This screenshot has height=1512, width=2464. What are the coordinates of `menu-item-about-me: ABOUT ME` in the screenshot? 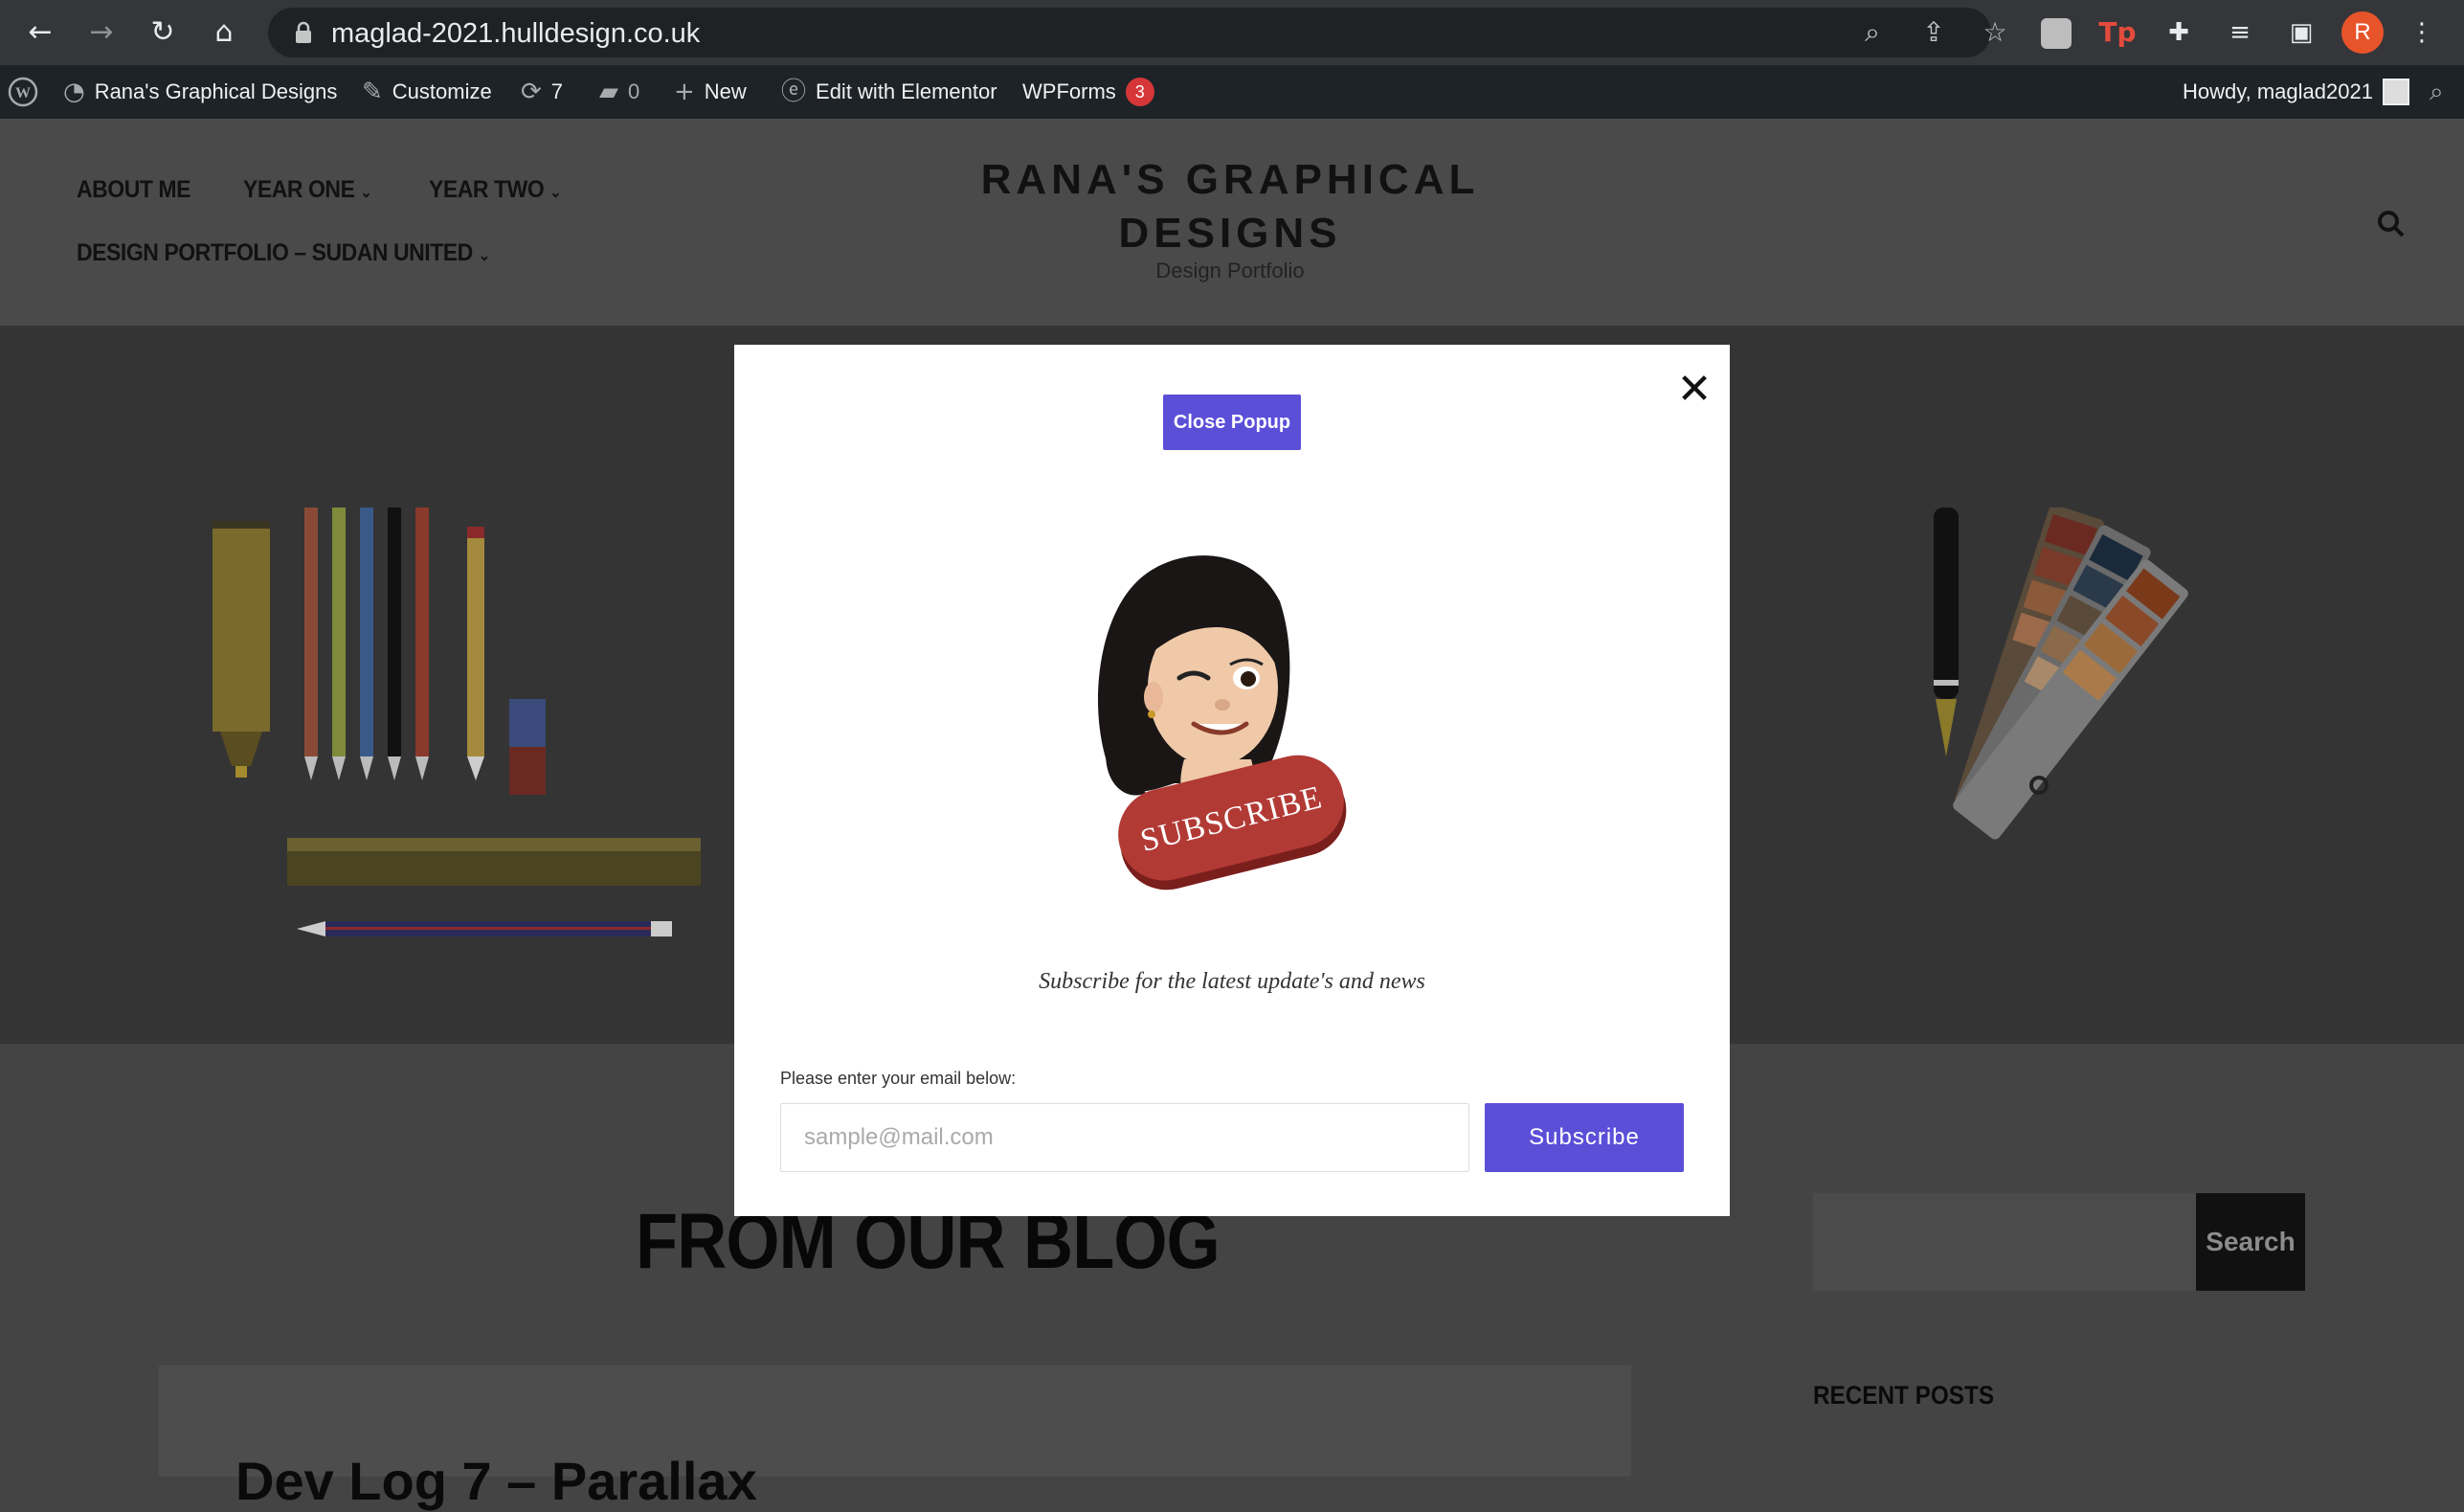 It's located at (134, 190).